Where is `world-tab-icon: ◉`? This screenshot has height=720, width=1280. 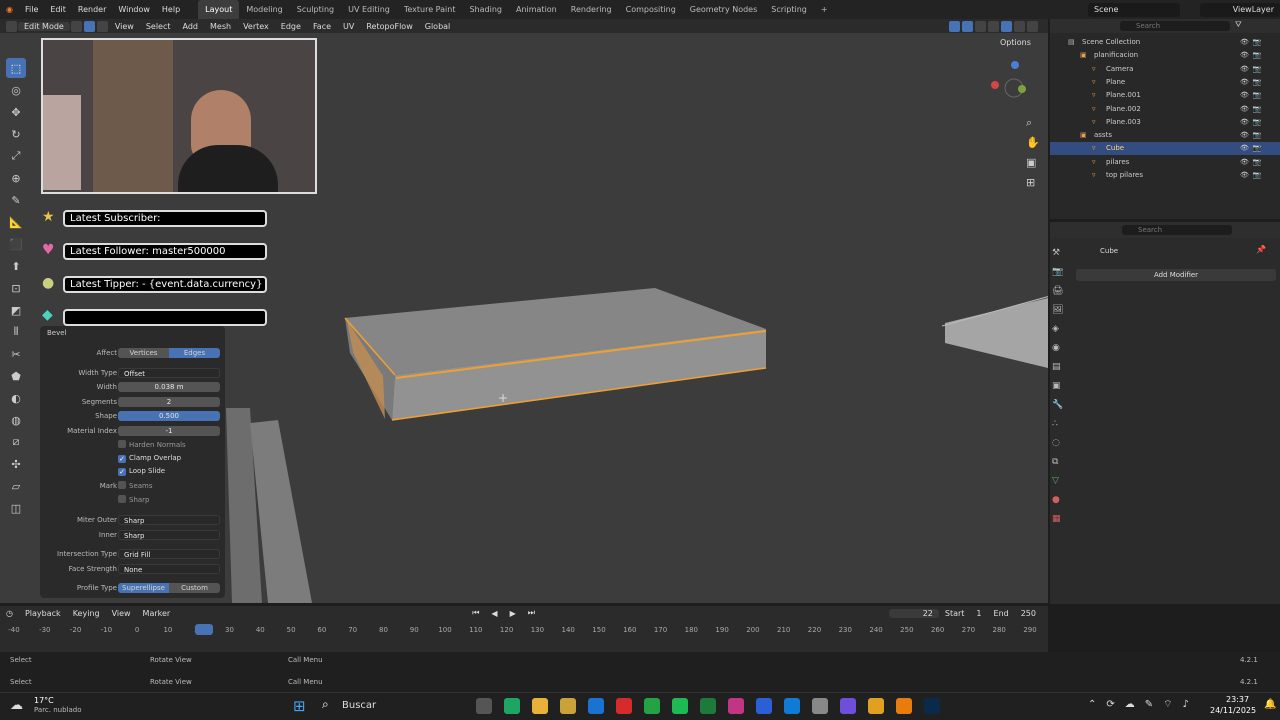
world-tab-icon: ◉ is located at coordinates (1060, 348).